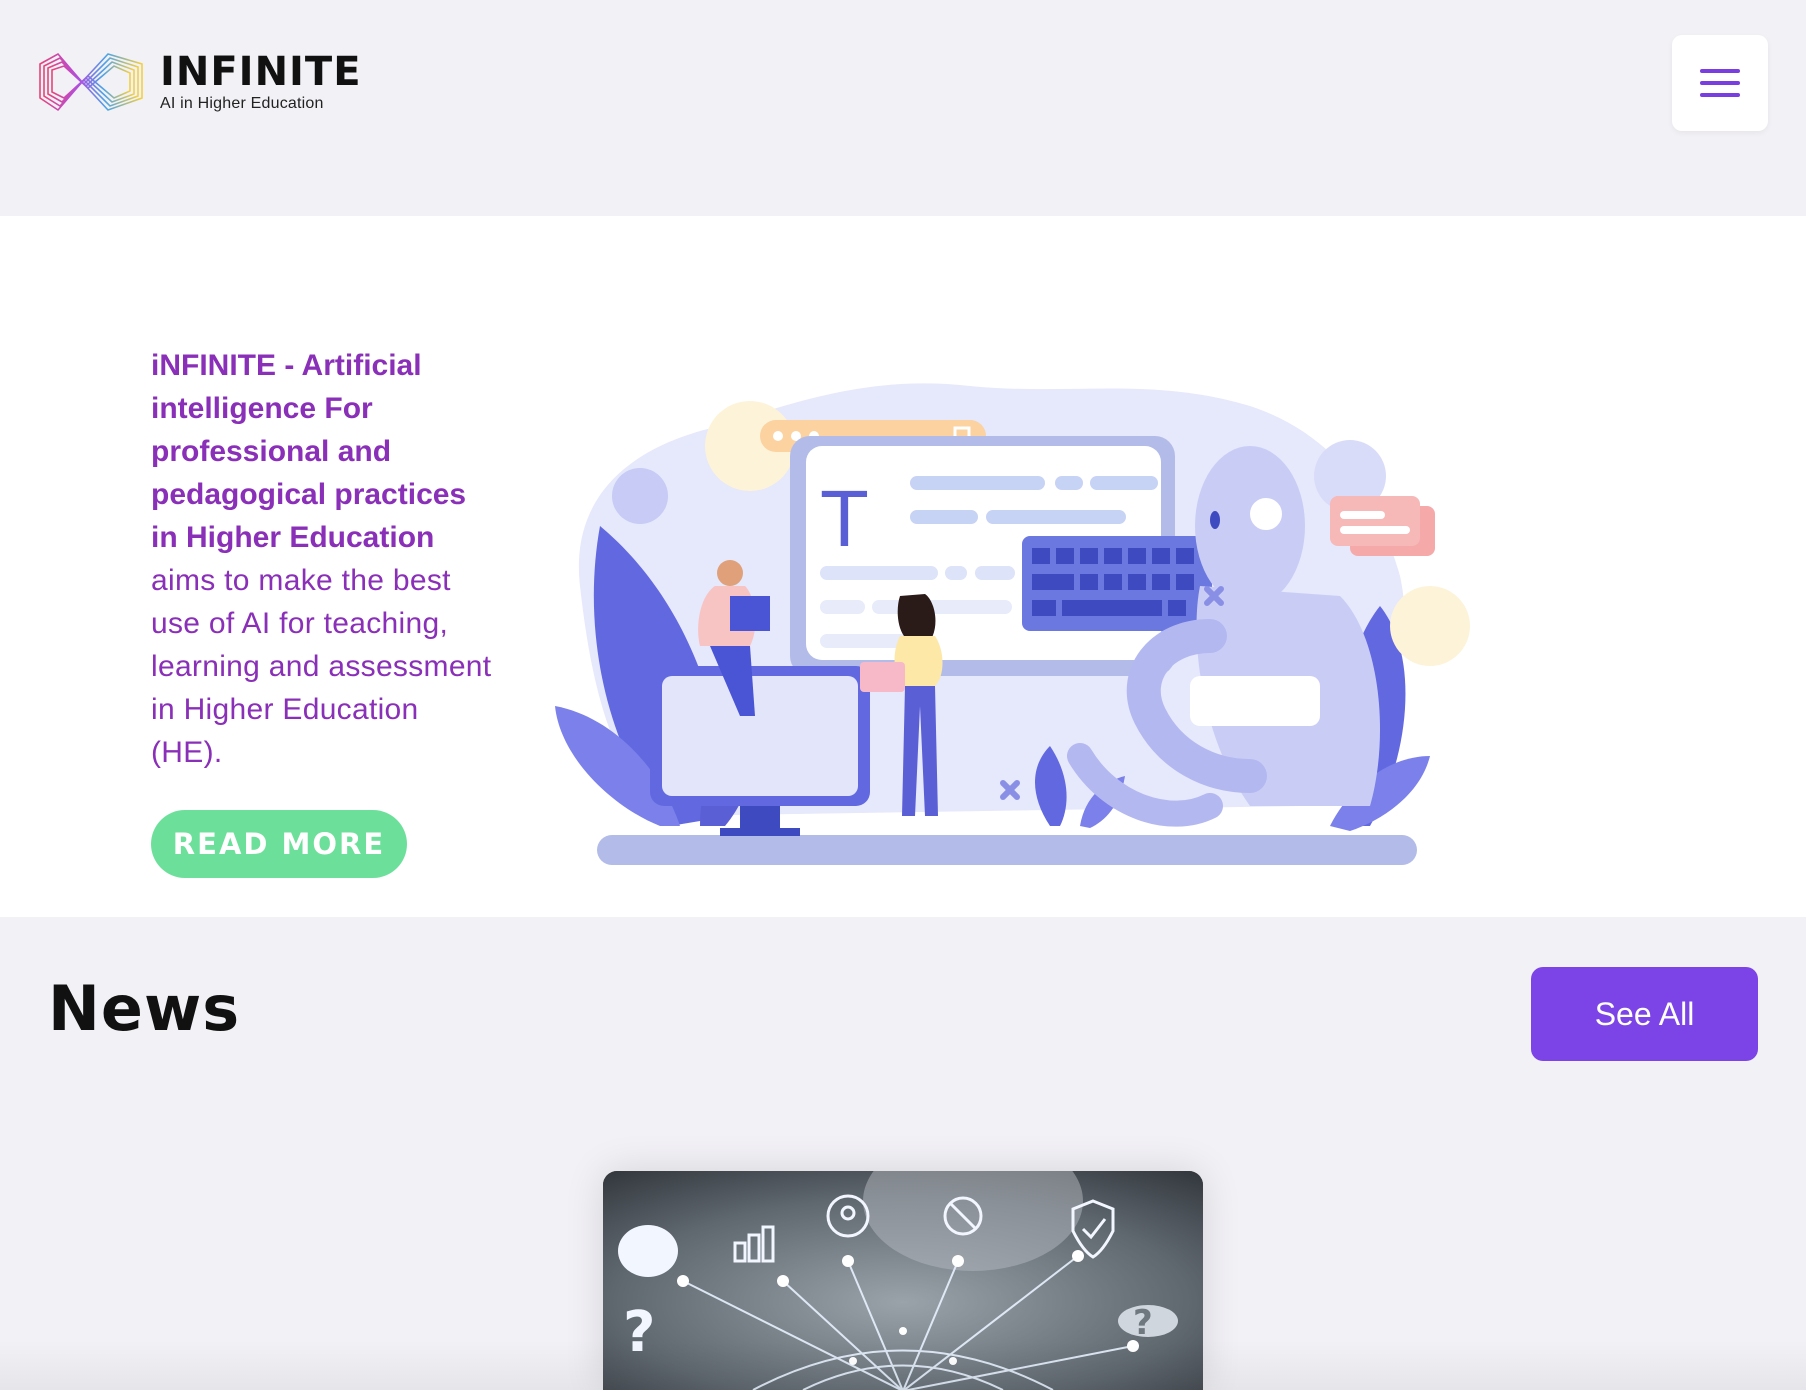  What do you see at coordinates (648, 1251) in the screenshot?
I see `chat-bubble-icon` at bounding box center [648, 1251].